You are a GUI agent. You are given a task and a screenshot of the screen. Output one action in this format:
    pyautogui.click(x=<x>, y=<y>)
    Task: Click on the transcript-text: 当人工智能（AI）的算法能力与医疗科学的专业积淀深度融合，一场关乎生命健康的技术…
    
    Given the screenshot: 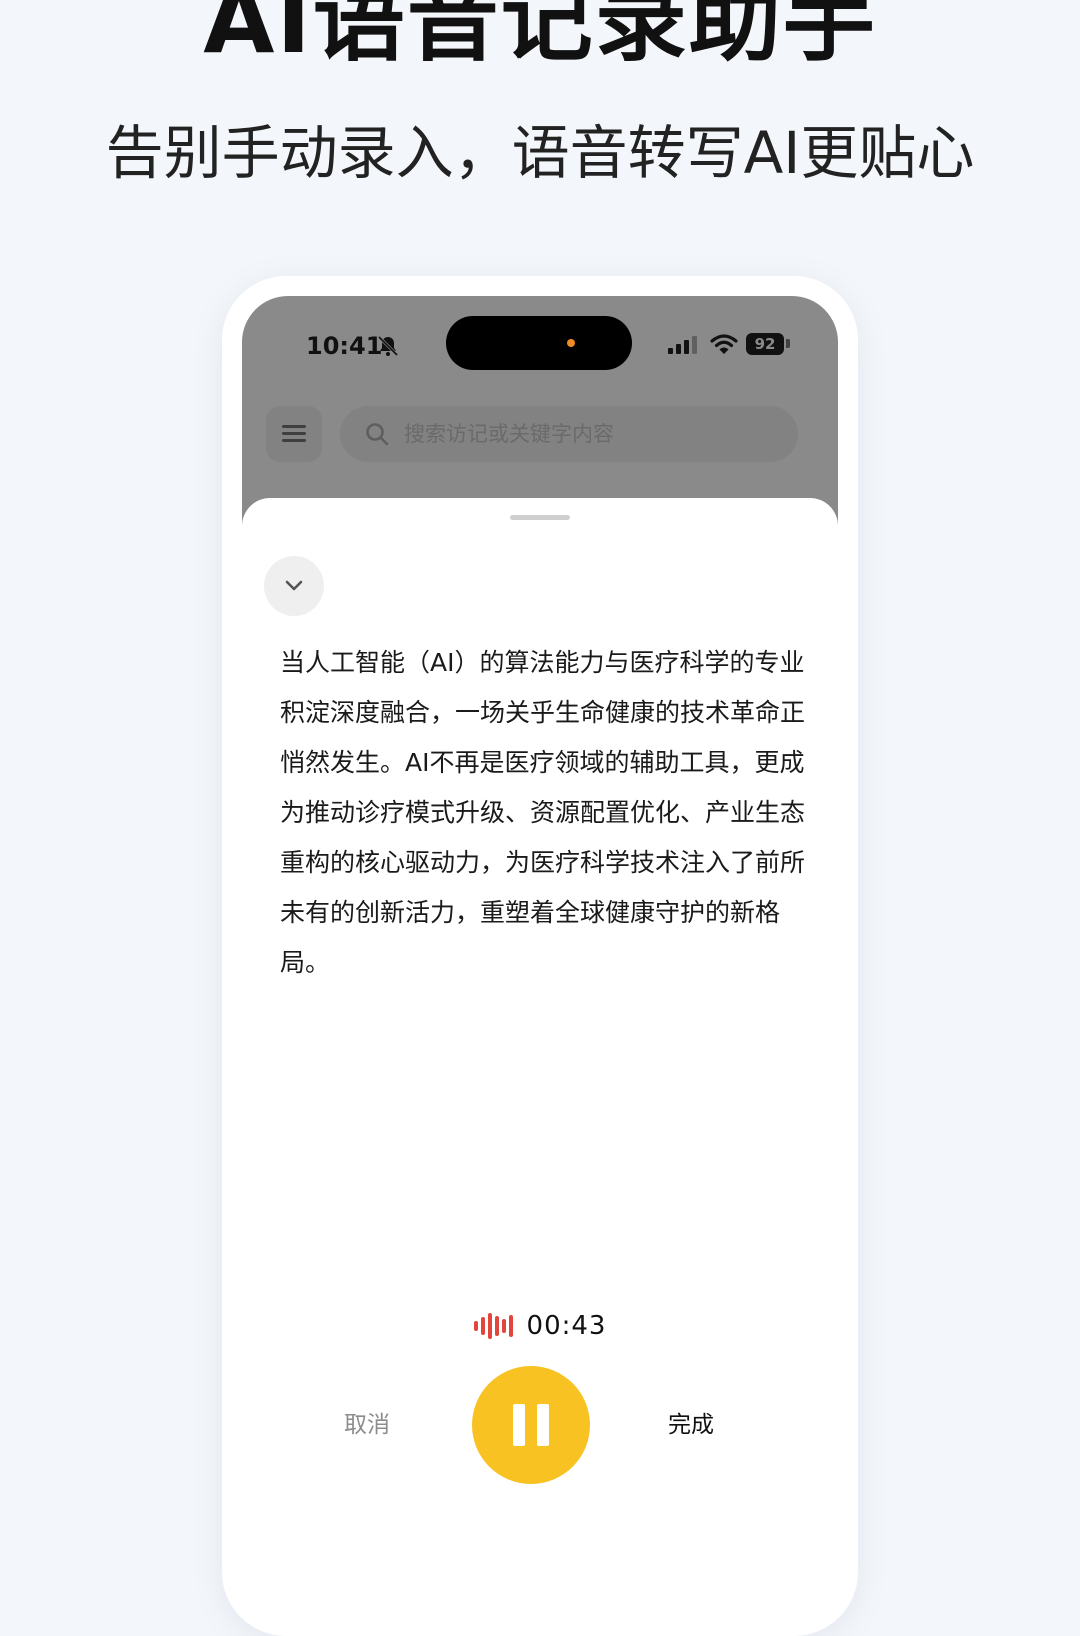 What is the action you would take?
    pyautogui.click(x=543, y=812)
    